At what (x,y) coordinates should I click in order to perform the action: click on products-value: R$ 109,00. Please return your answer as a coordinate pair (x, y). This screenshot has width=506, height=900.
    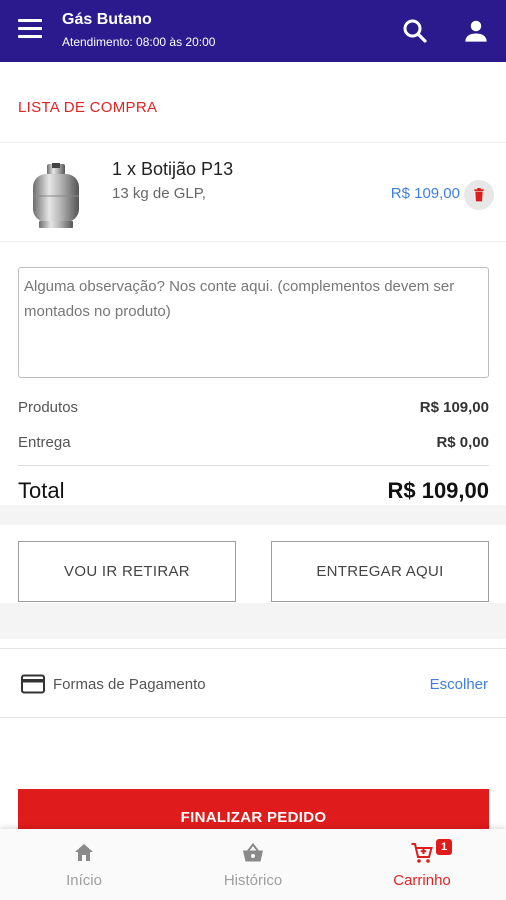
    Looking at the image, I should click on (454, 407).